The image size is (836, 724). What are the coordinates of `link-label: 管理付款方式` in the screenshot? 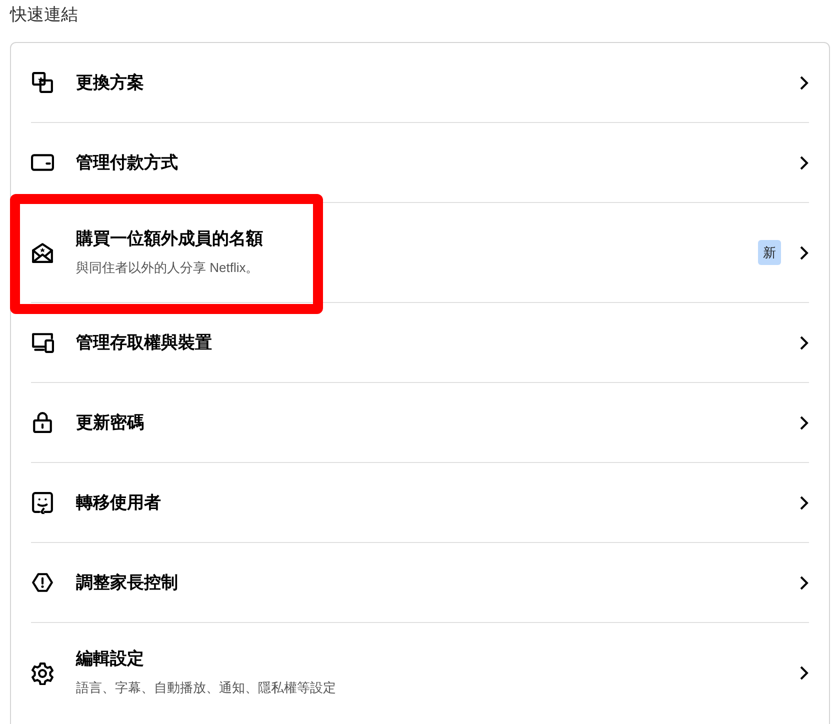 It's located at (127, 163).